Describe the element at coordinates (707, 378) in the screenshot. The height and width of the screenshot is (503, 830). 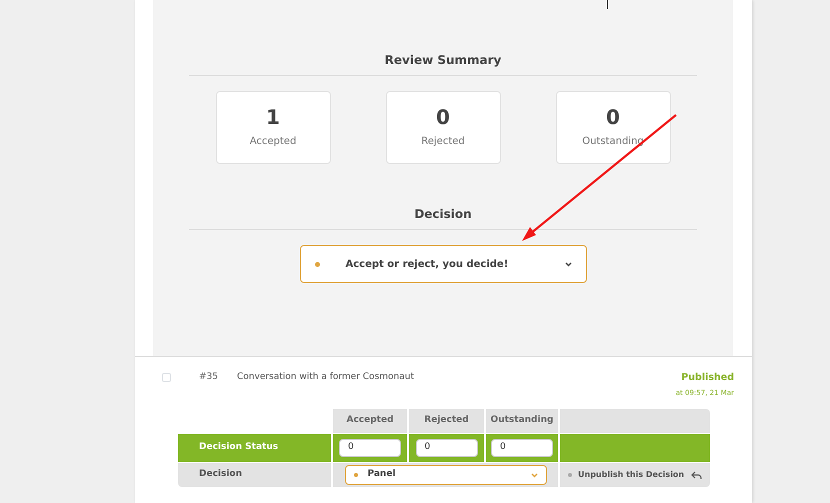
I see `status-label: Published` at that location.